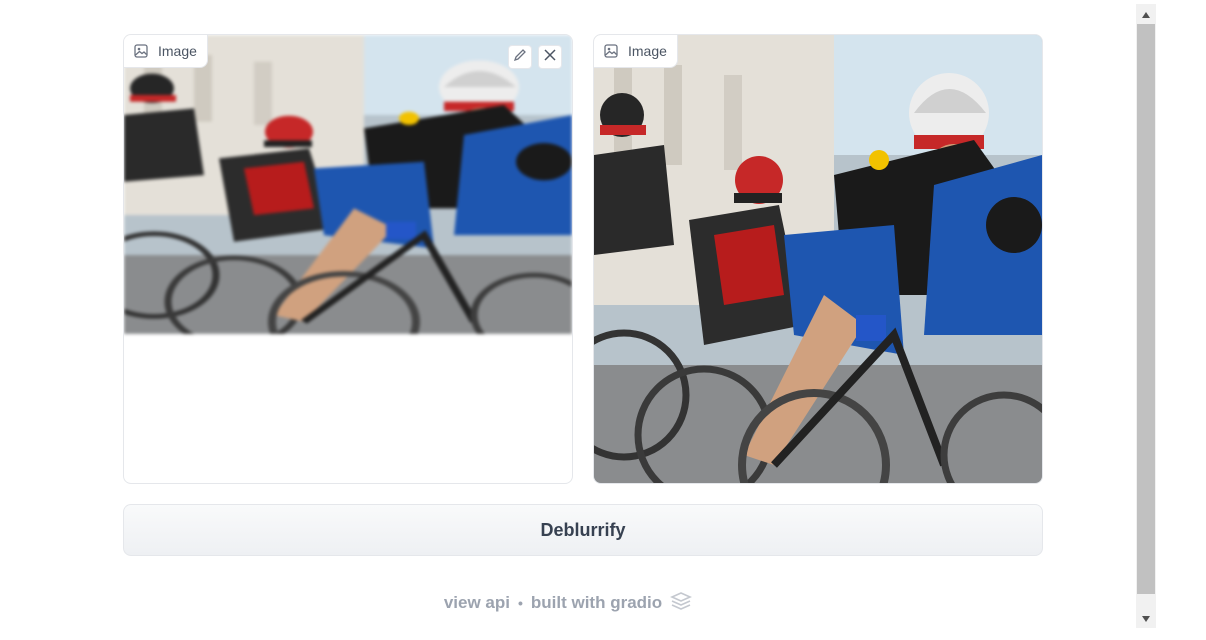 This screenshot has height=640, width=1206. Describe the element at coordinates (596, 603) in the screenshot. I see `built-with-gradio-link: built with gradio` at that location.